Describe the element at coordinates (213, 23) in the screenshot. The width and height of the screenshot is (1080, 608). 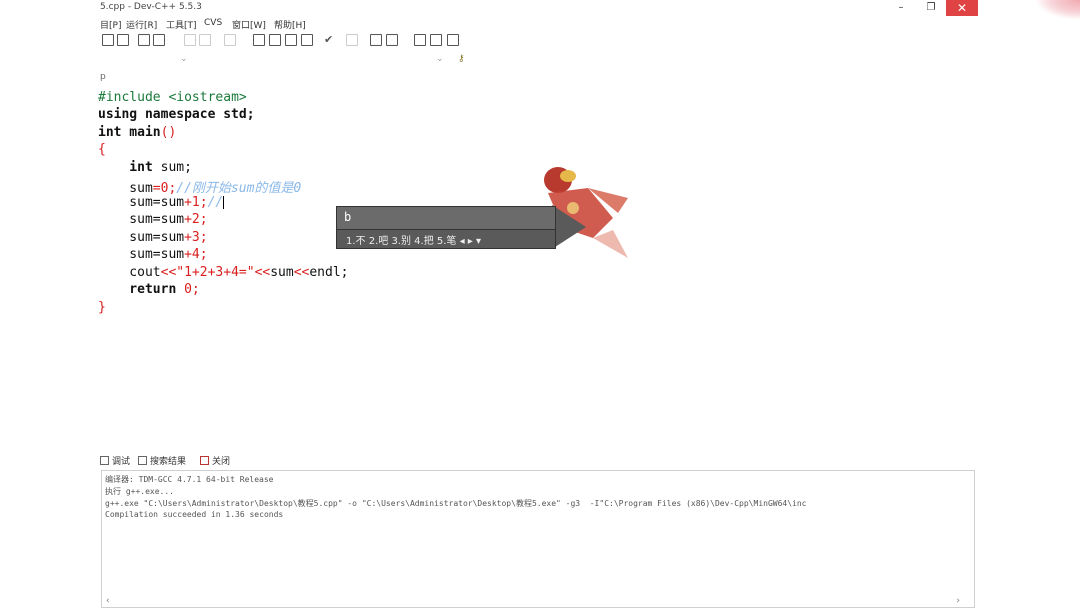
I see `menu-cvs: CVS` at that location.